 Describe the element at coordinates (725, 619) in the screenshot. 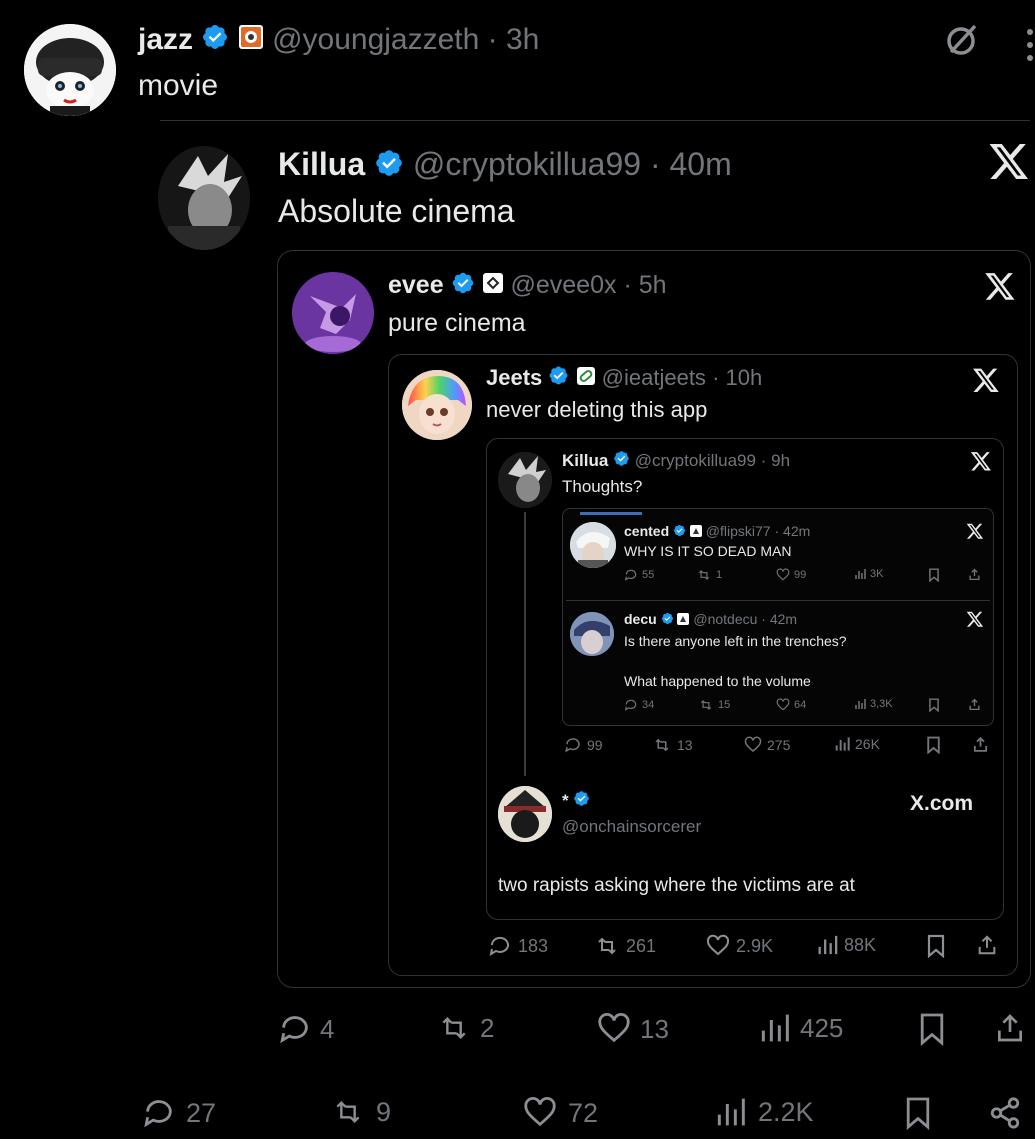

I see `author-handle: @notdecu` at that location.